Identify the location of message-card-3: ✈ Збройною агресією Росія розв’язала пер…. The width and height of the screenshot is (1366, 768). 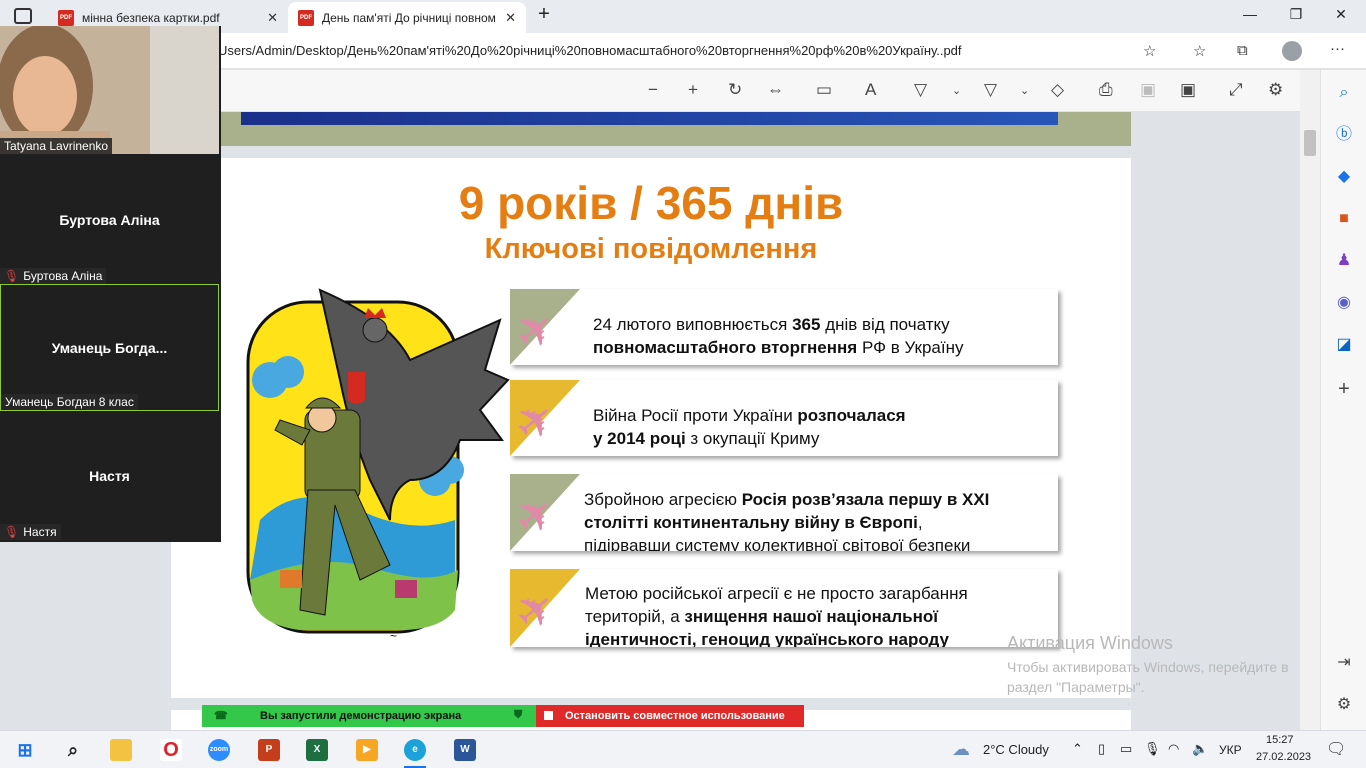
(784, 512).